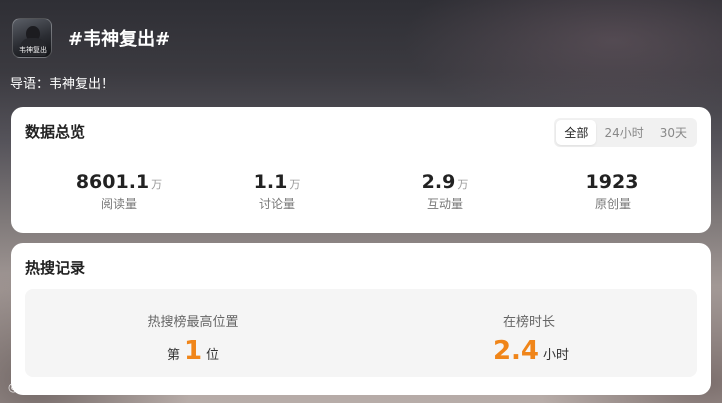 The width and height of the screenshot is (722, 403). What do you see at coordinates (213, 355) in the screenshot?
I see `highest-rank-suffix: 位` at bounding box center [213, 355].